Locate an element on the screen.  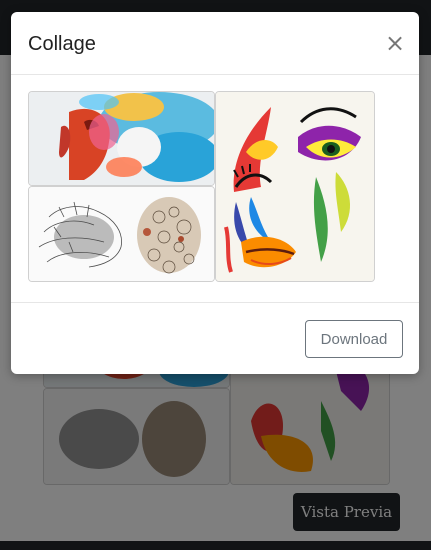
modal-header: Collage × is located at coordinates (215, 43).